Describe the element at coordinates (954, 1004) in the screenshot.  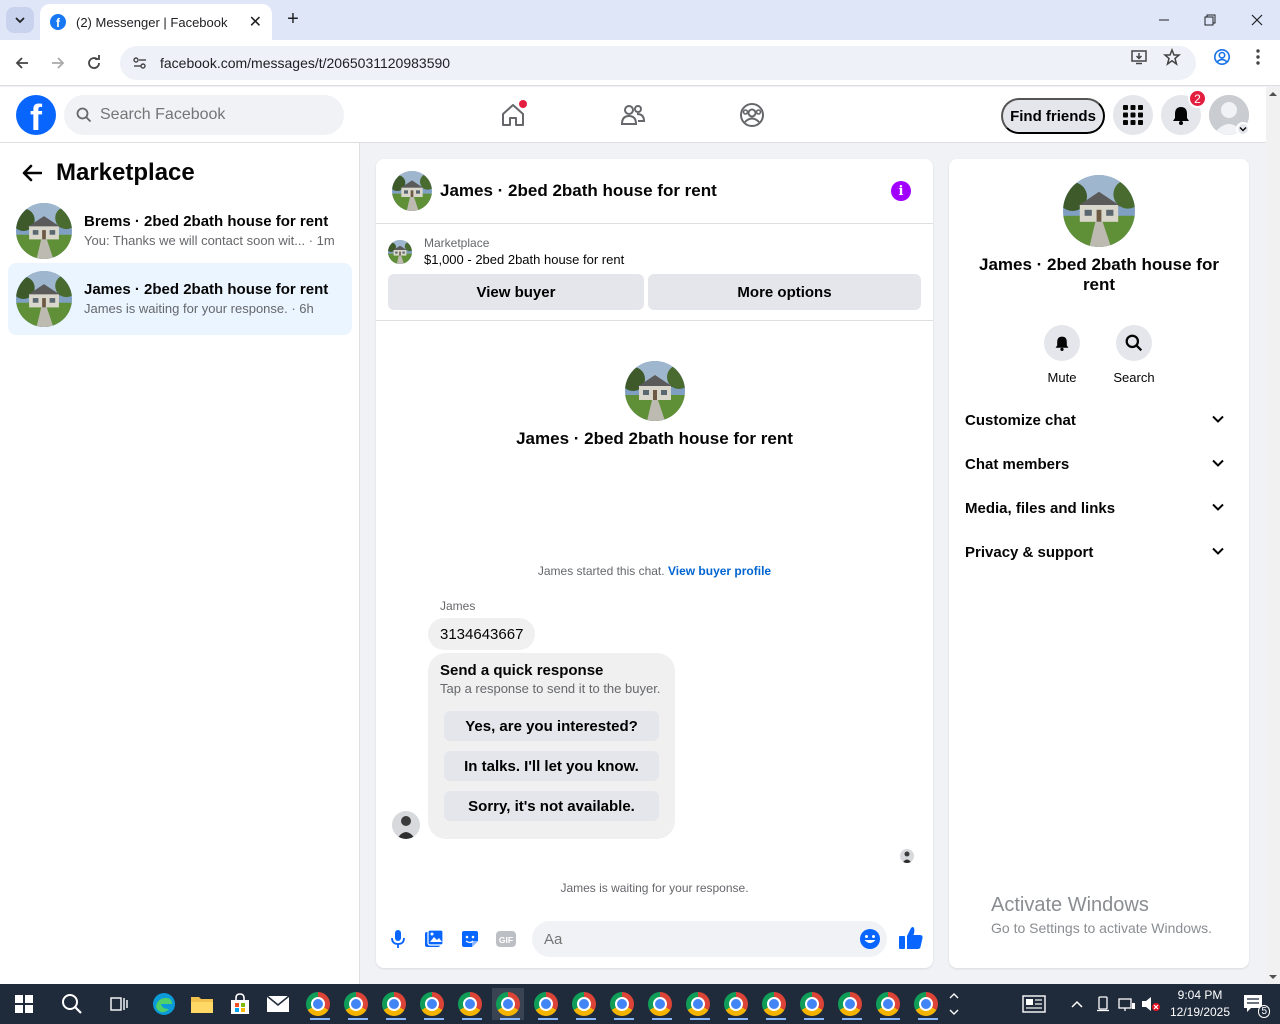
I see `taskbar-overflow-scroll` at that location.